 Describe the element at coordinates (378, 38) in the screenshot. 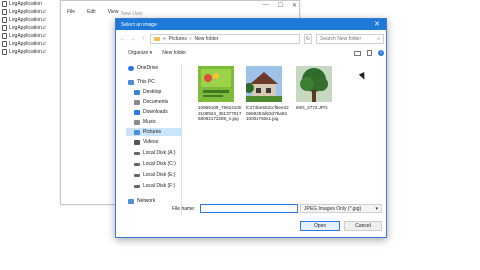

I see `search-icon: ⌕` at that location.